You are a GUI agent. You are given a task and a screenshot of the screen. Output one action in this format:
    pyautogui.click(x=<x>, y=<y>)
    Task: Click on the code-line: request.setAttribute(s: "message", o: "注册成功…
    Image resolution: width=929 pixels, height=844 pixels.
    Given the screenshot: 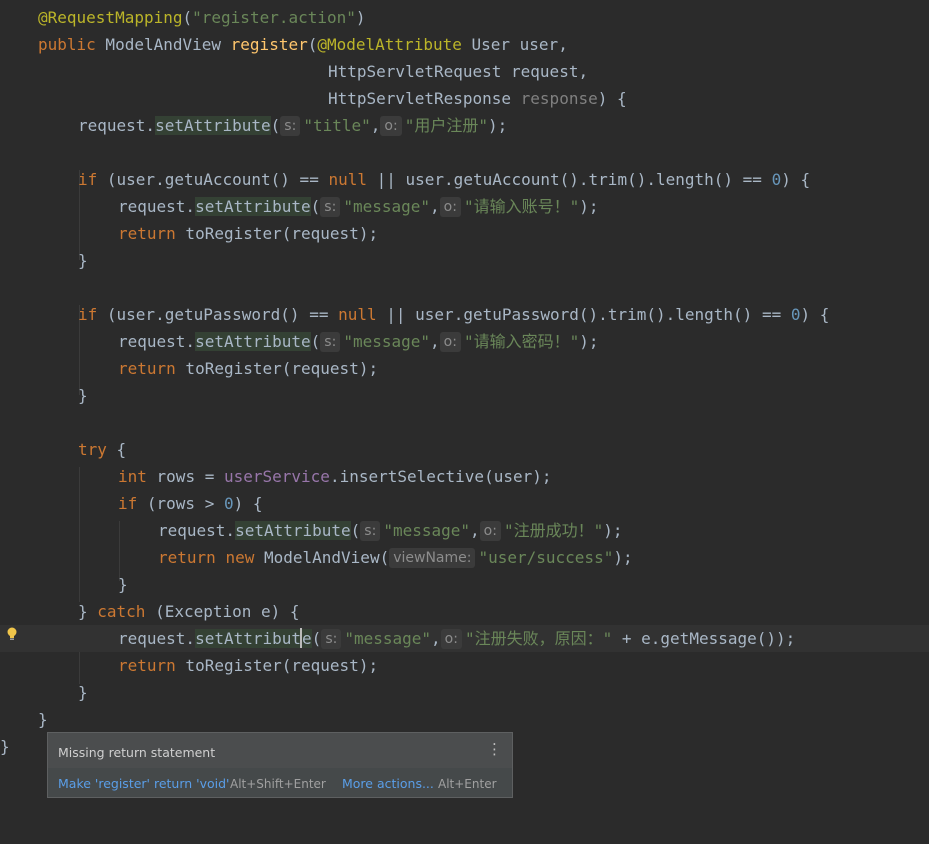 What is the action you would take?
    pyautogui.click(x=464, y=530)
    